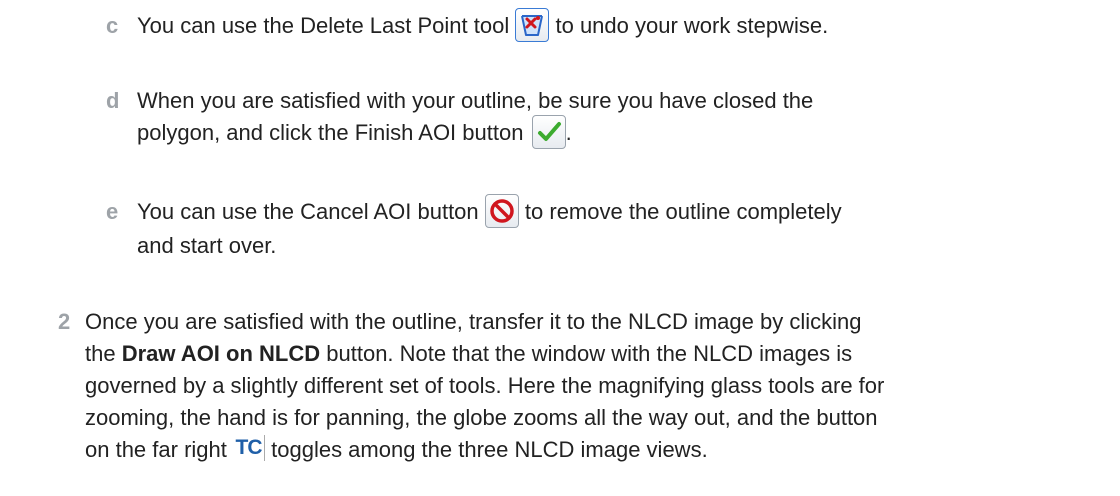  Describe the element at coordinates (64, 321) in the screenshot. I see `step-marker-2: 2` at that location.